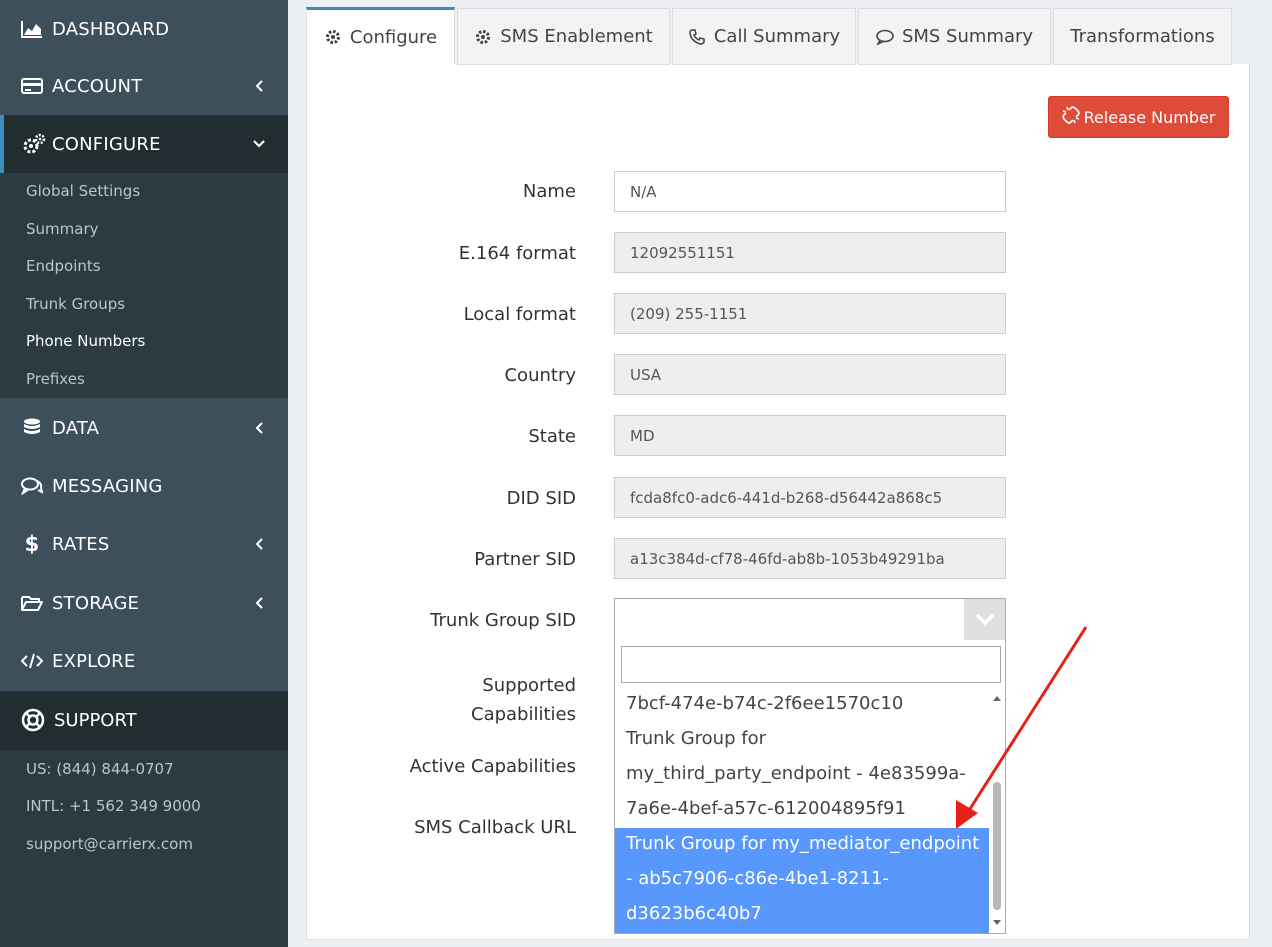  Describe the element at coordinates (810, 619) in the screenshot. I see `trunk-group-sid-select` at that location.